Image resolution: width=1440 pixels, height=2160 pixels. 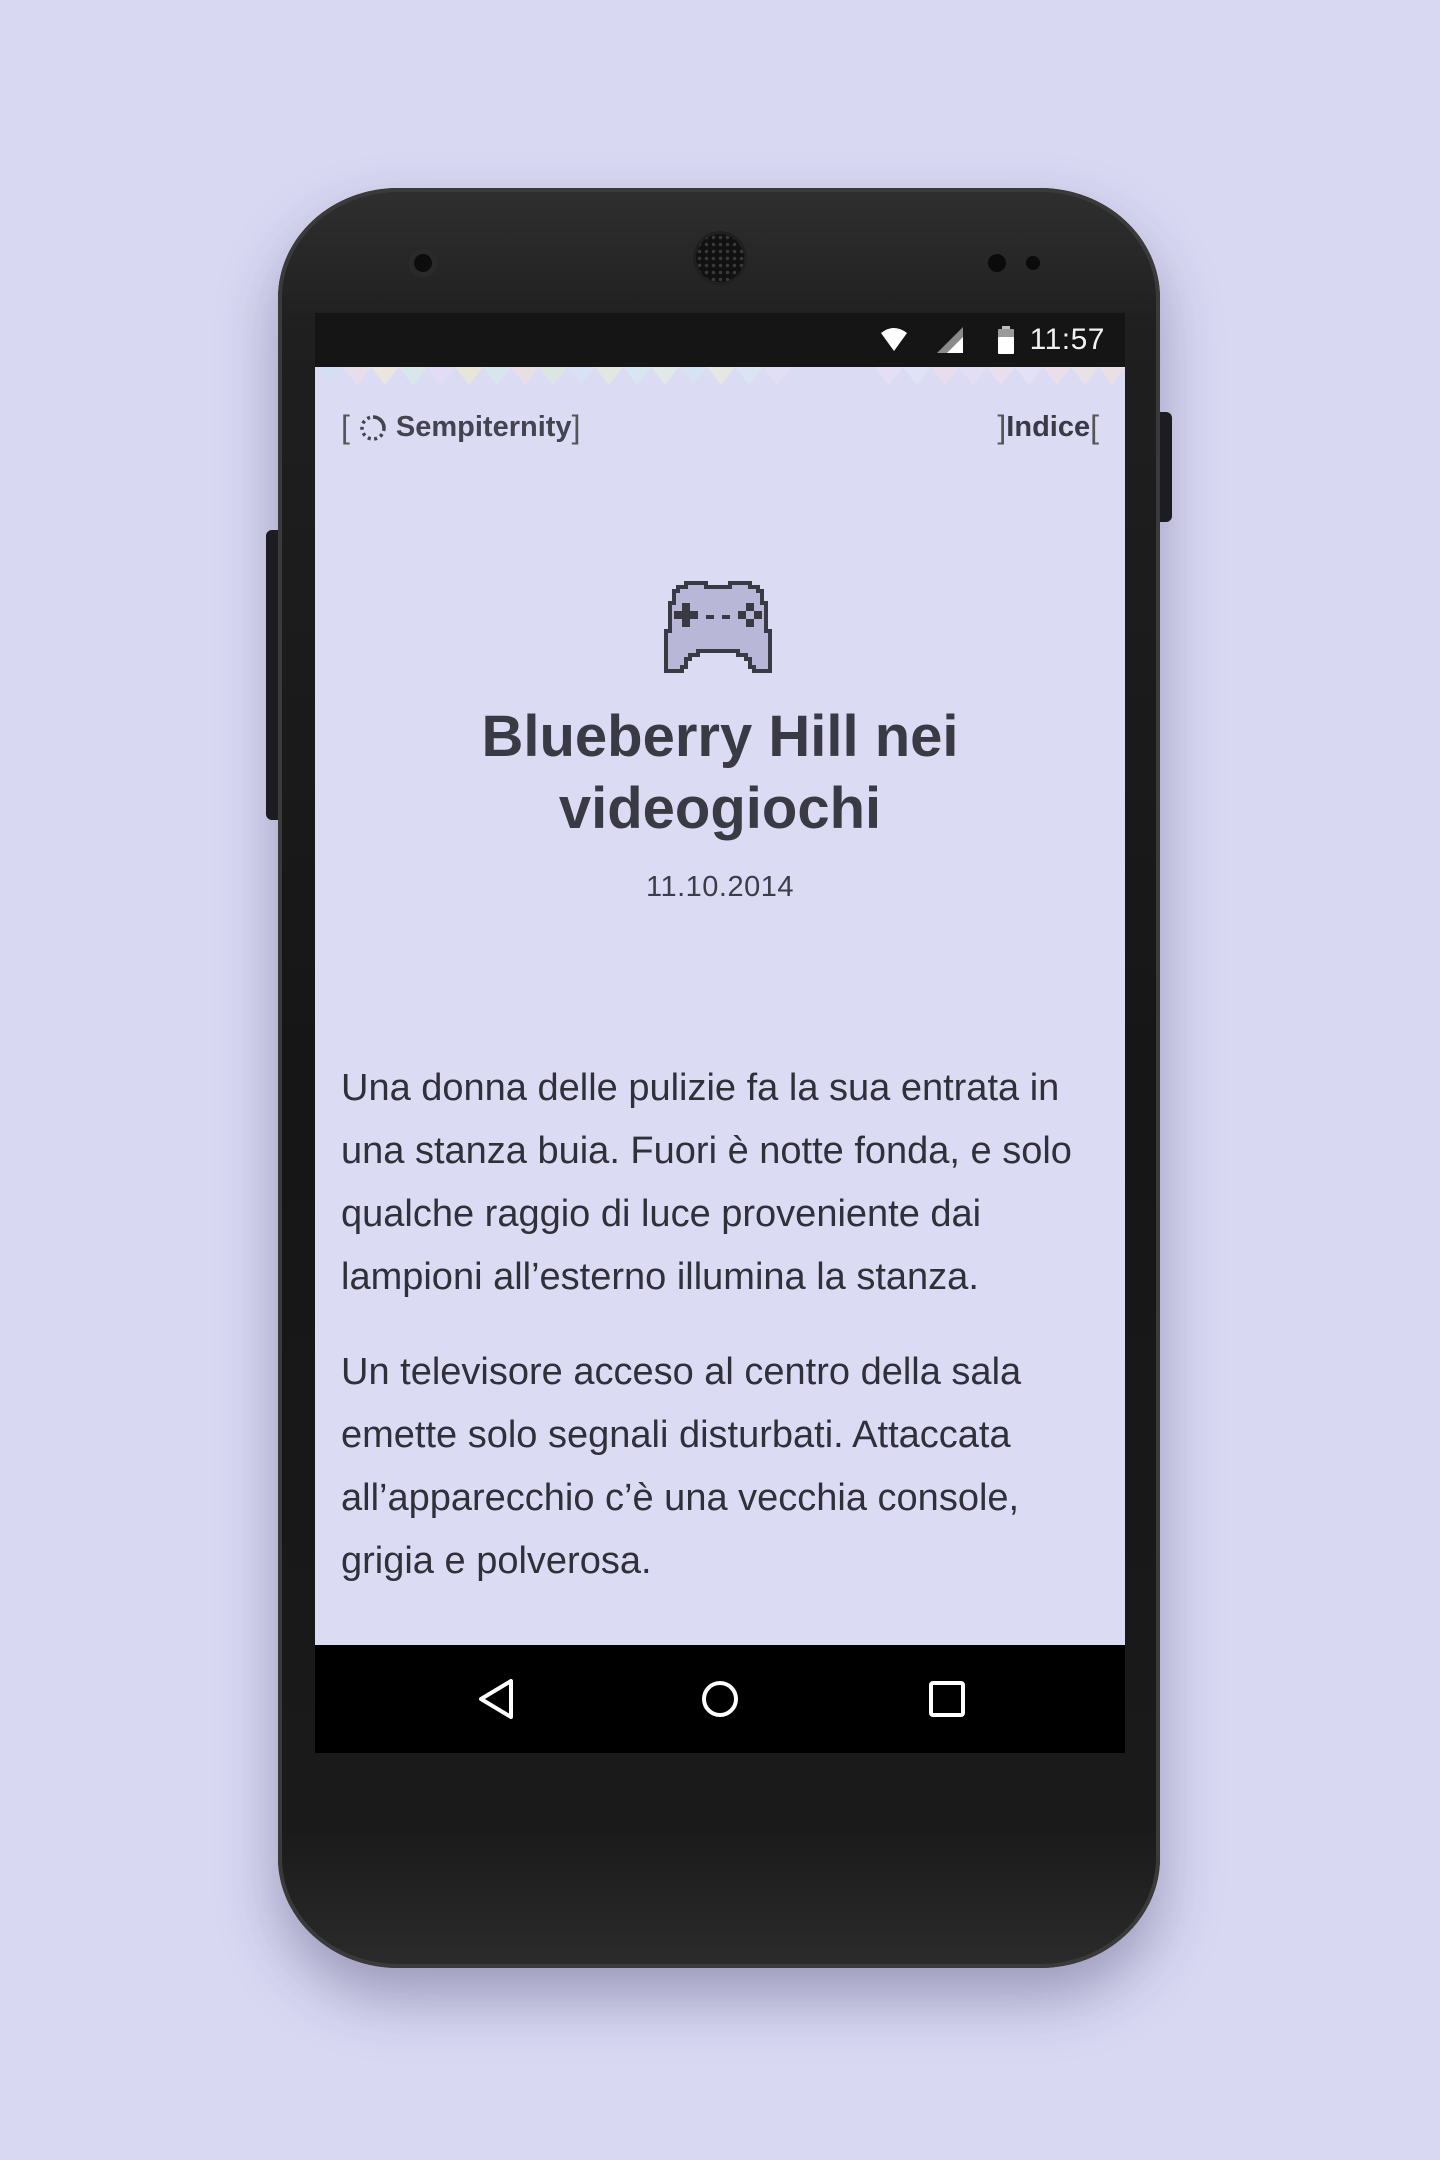 What do you see at coordinates (345, 427) in the screenshot?
I see `bracket-open: [` at bounding box center [345, 427].